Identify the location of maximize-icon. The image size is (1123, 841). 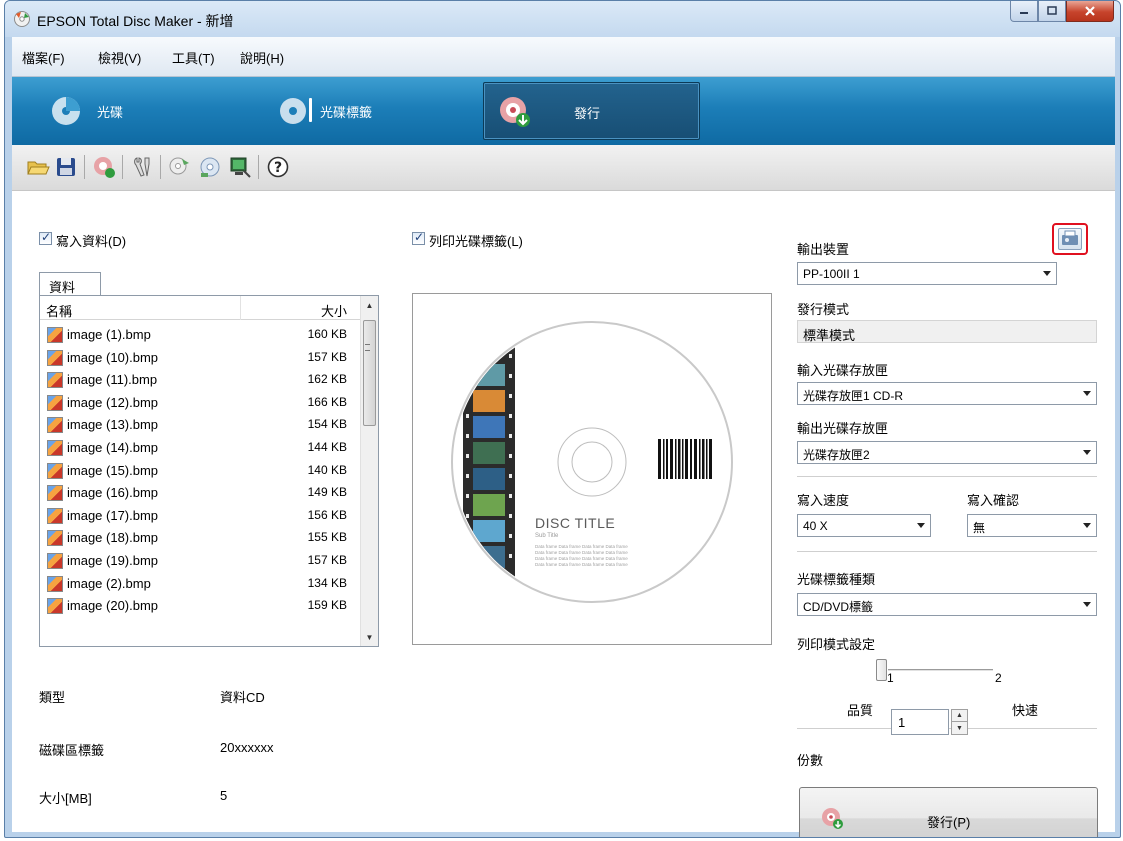
(1052, 10).